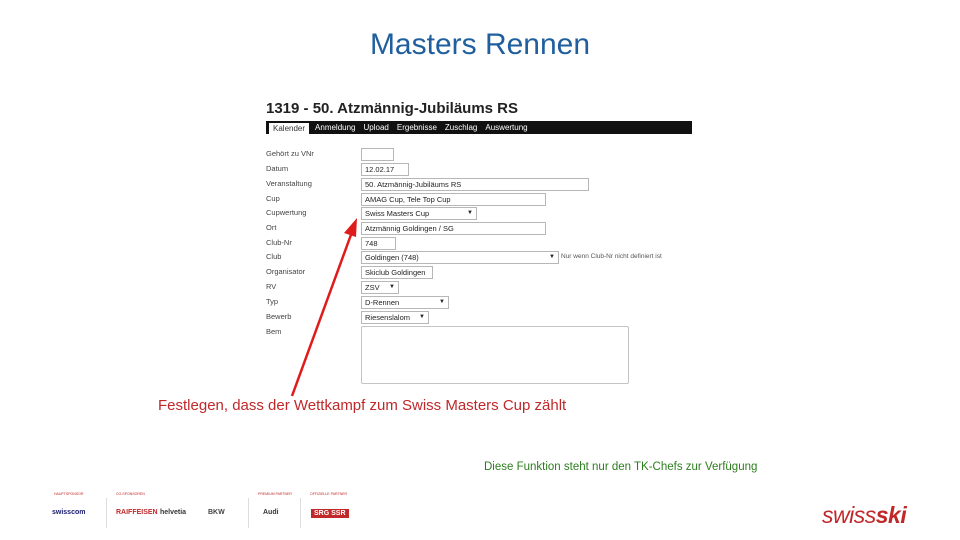 The height and width of the screenshot is (540, 960). I want to click on veranstaltung-label: Veranstaltung, so click(289, 183).